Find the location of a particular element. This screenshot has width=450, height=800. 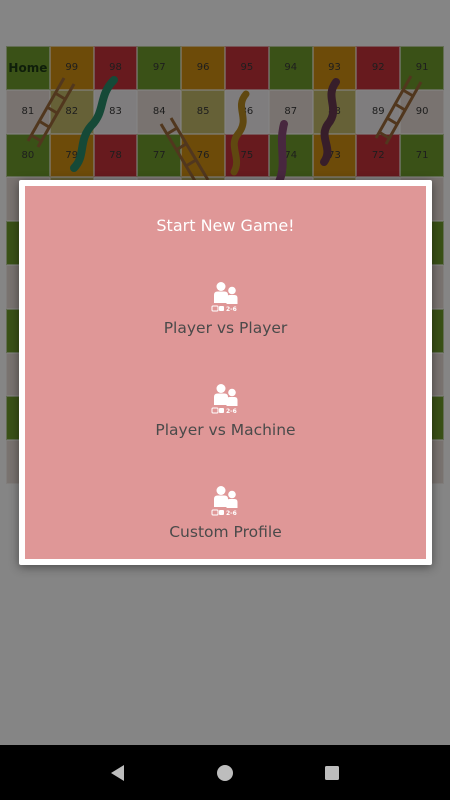

system-navigation-bar is located at coordinates (225, 772).